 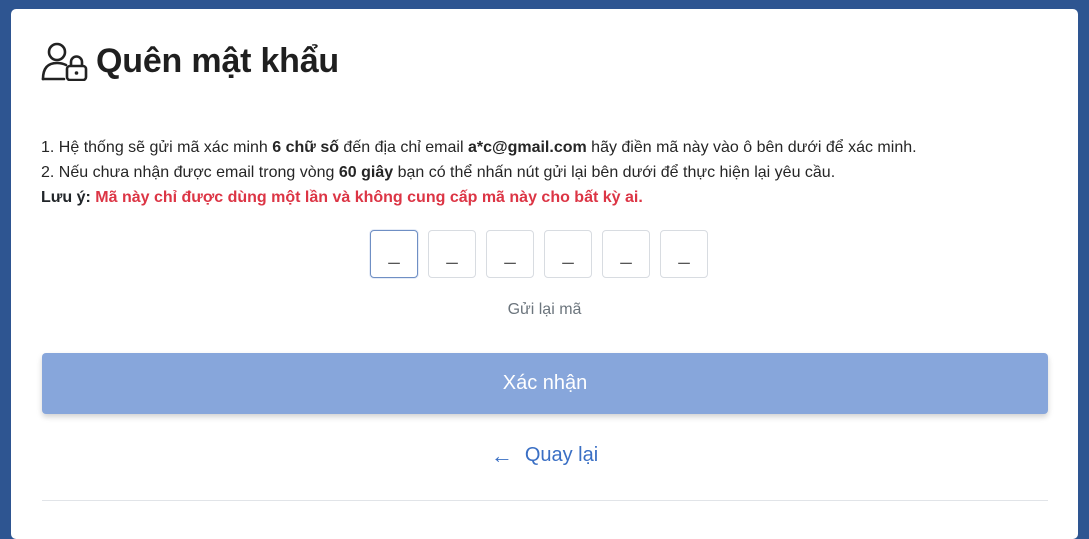 I want to click on user-lock-icon, so click(x=64, y=61).